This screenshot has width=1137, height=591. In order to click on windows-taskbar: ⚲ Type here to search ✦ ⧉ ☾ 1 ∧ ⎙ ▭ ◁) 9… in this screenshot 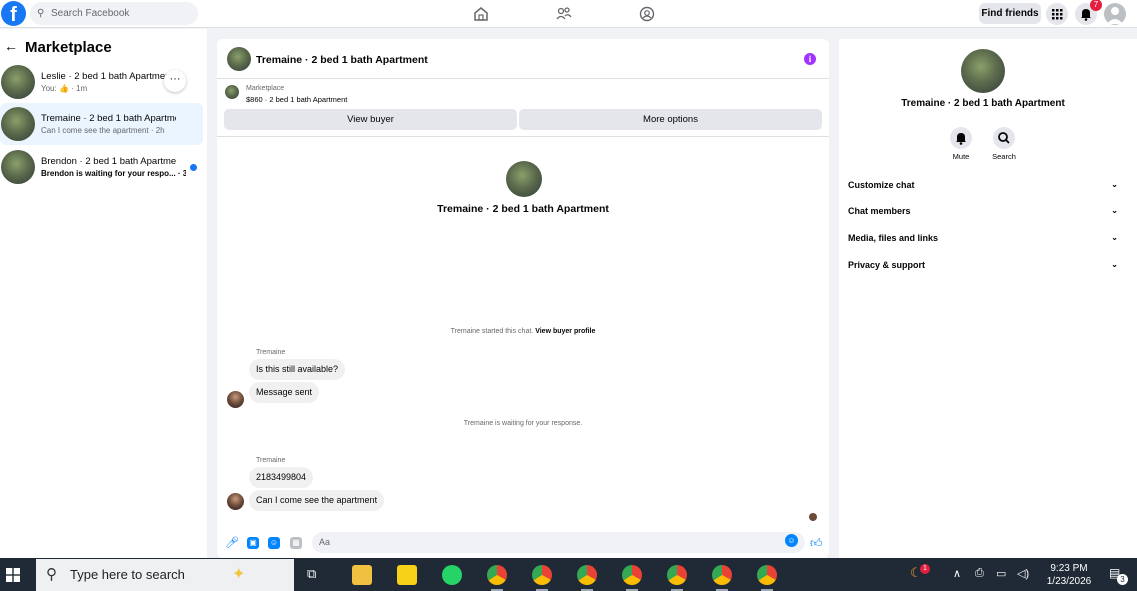, I will do `click(568, 574)`.